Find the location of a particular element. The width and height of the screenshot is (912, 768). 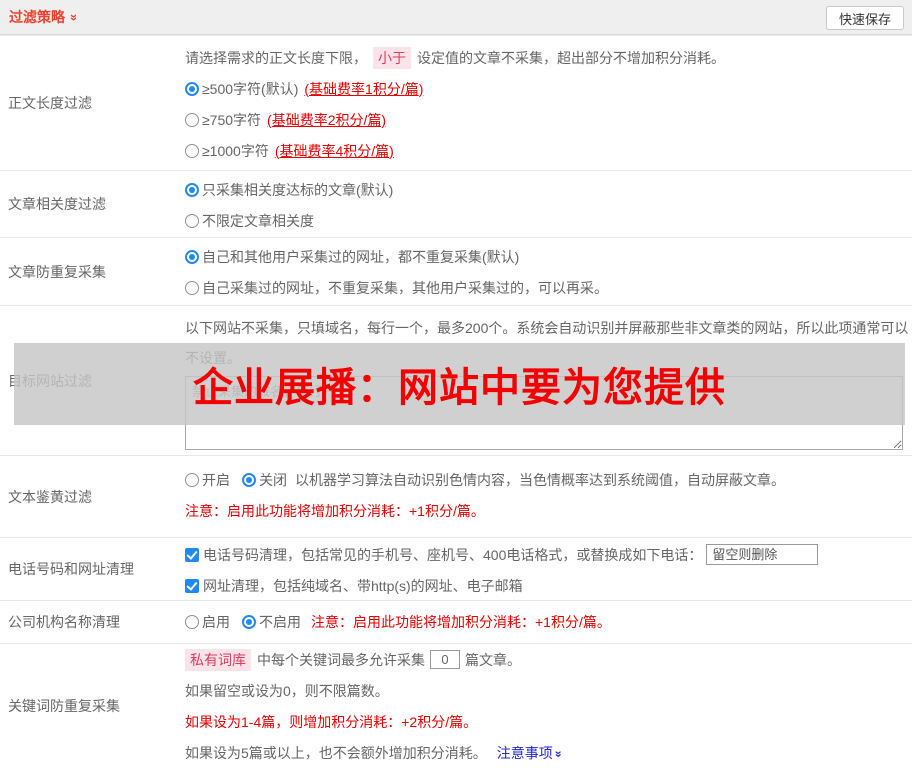

option-label-on: 开启 is located at coordinates (216, 479).